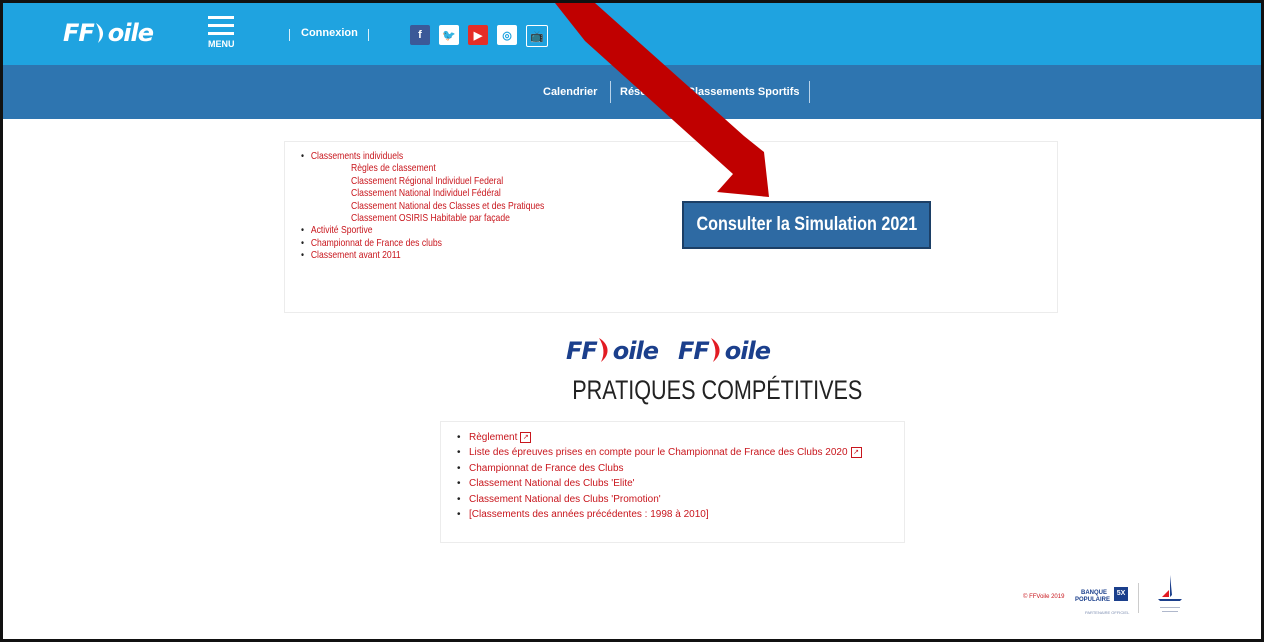 The height and width of the screenshot is (642, 1264). Describe the element at coordinates (329, 33) in the screenshot. I see `connexion-link: Connexion` at that location.